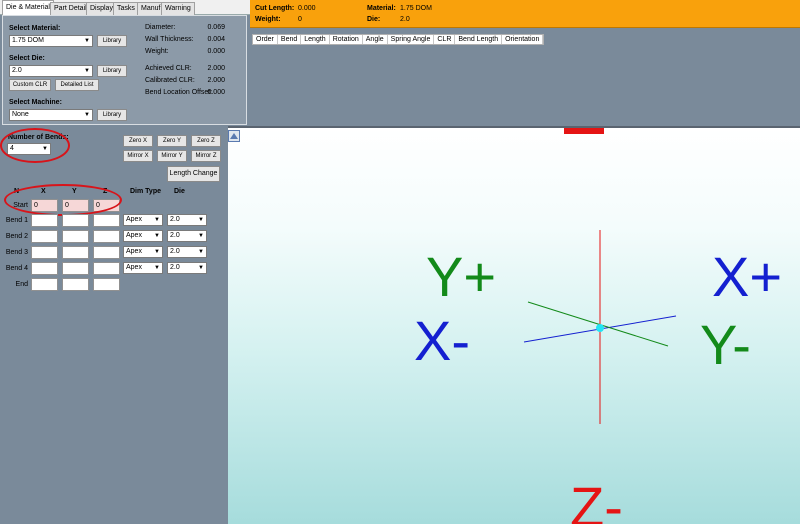 This screenshot has width=800, height=524. I want to click on bend-4-label: Bend 4, so click(16, 268).